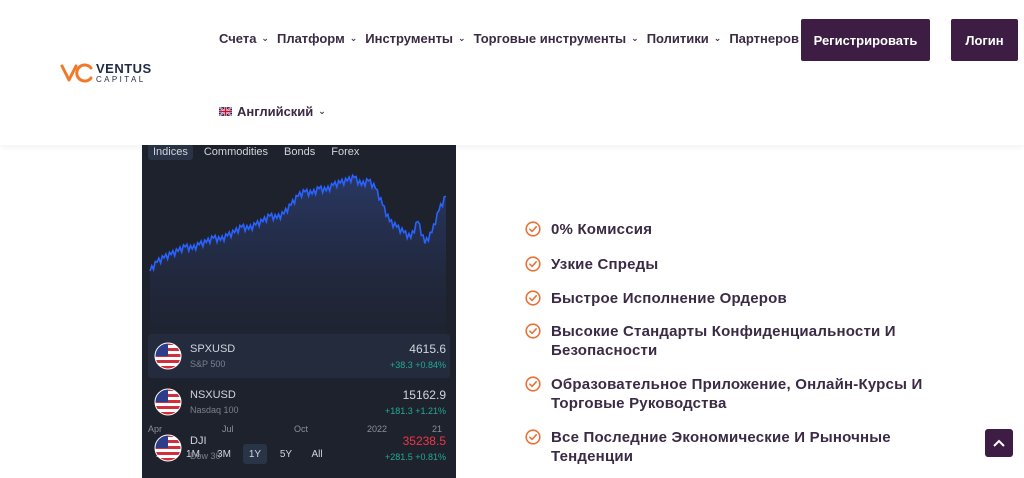  I want to click on symbol-name: NSXUSD, so click(213, 395).